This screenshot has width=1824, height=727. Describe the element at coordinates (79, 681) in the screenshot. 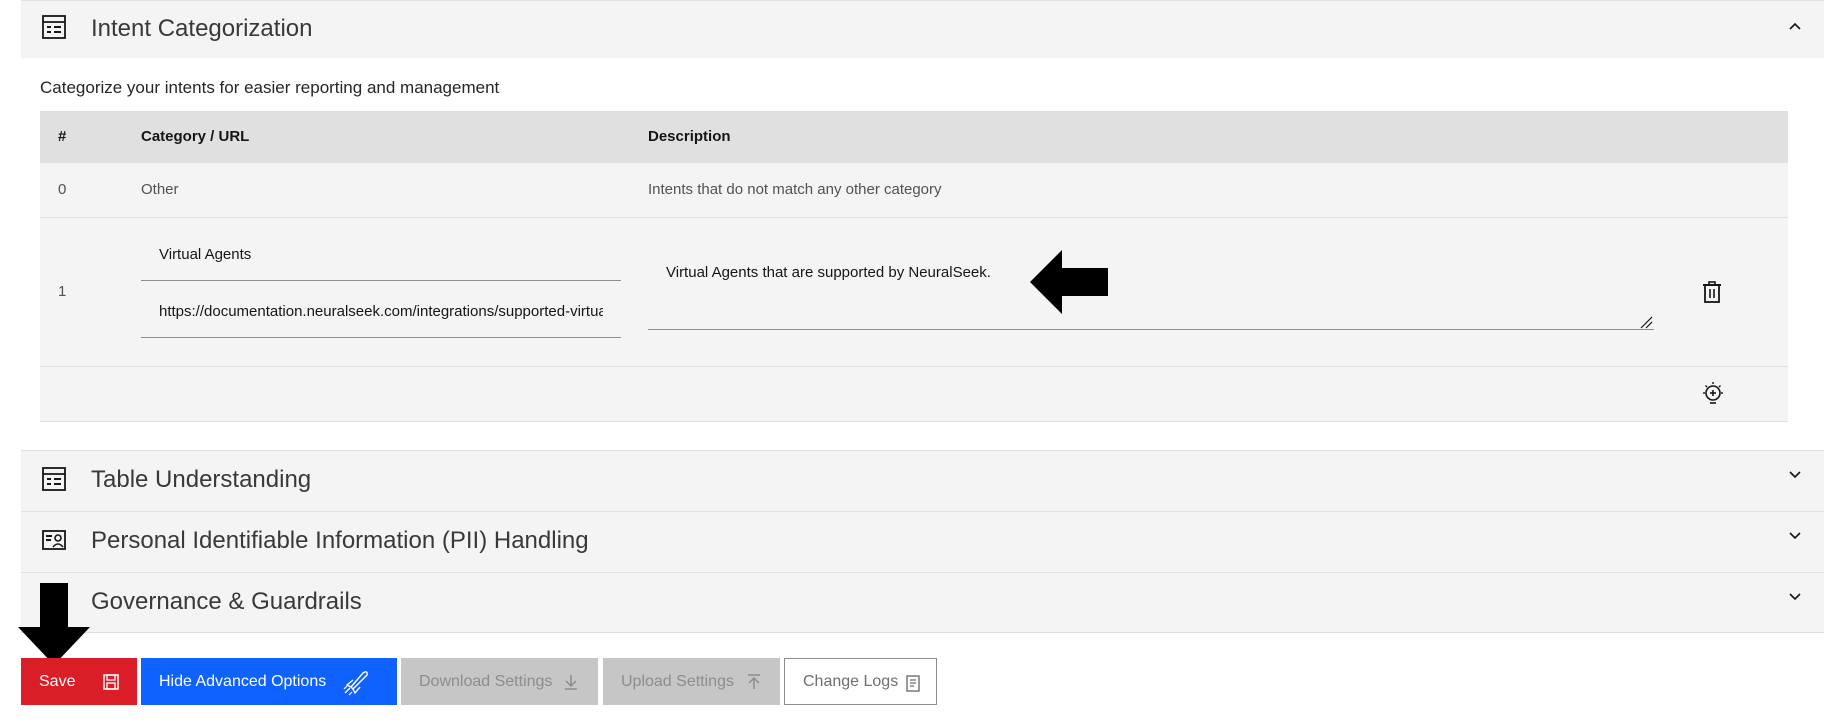

I see `save-button: Save` at that location.